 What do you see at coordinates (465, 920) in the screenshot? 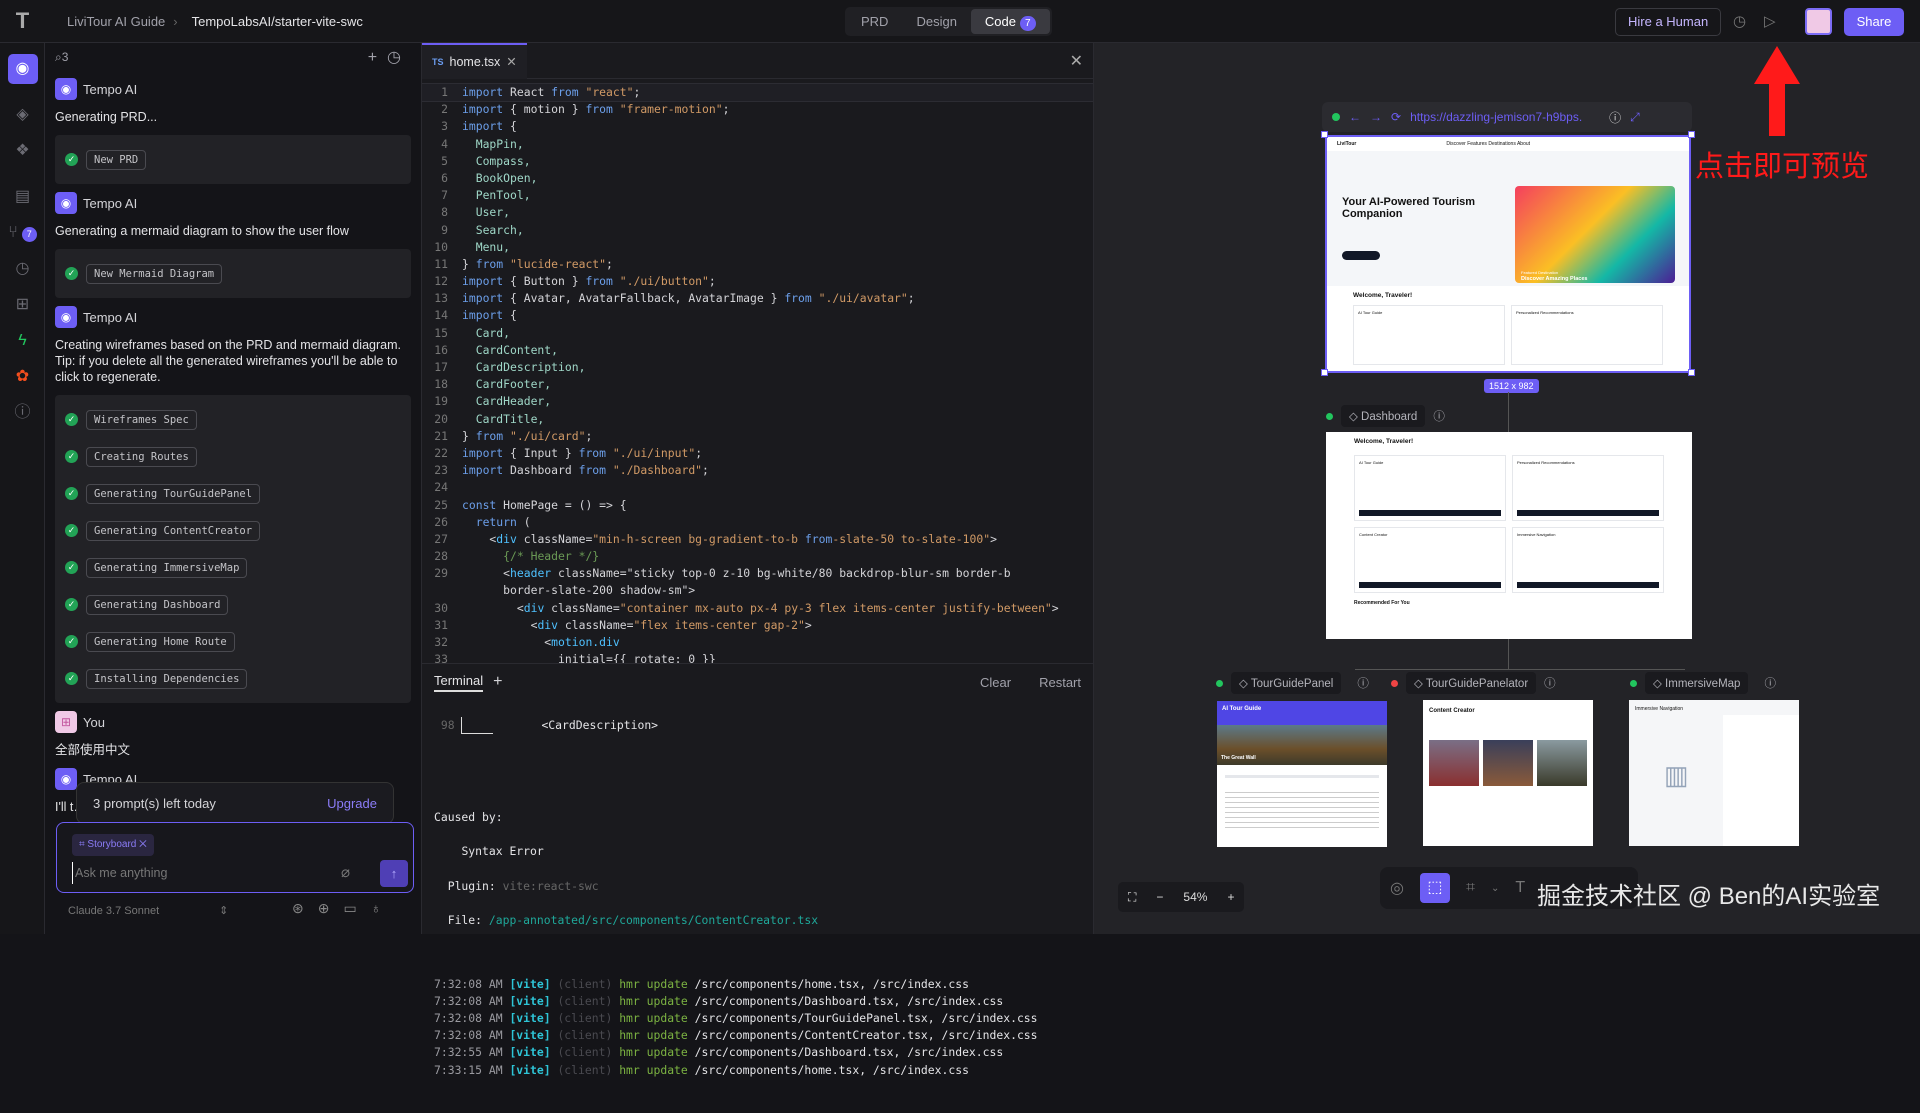
I see `file-label: File:` at bounding box center [465, 920].